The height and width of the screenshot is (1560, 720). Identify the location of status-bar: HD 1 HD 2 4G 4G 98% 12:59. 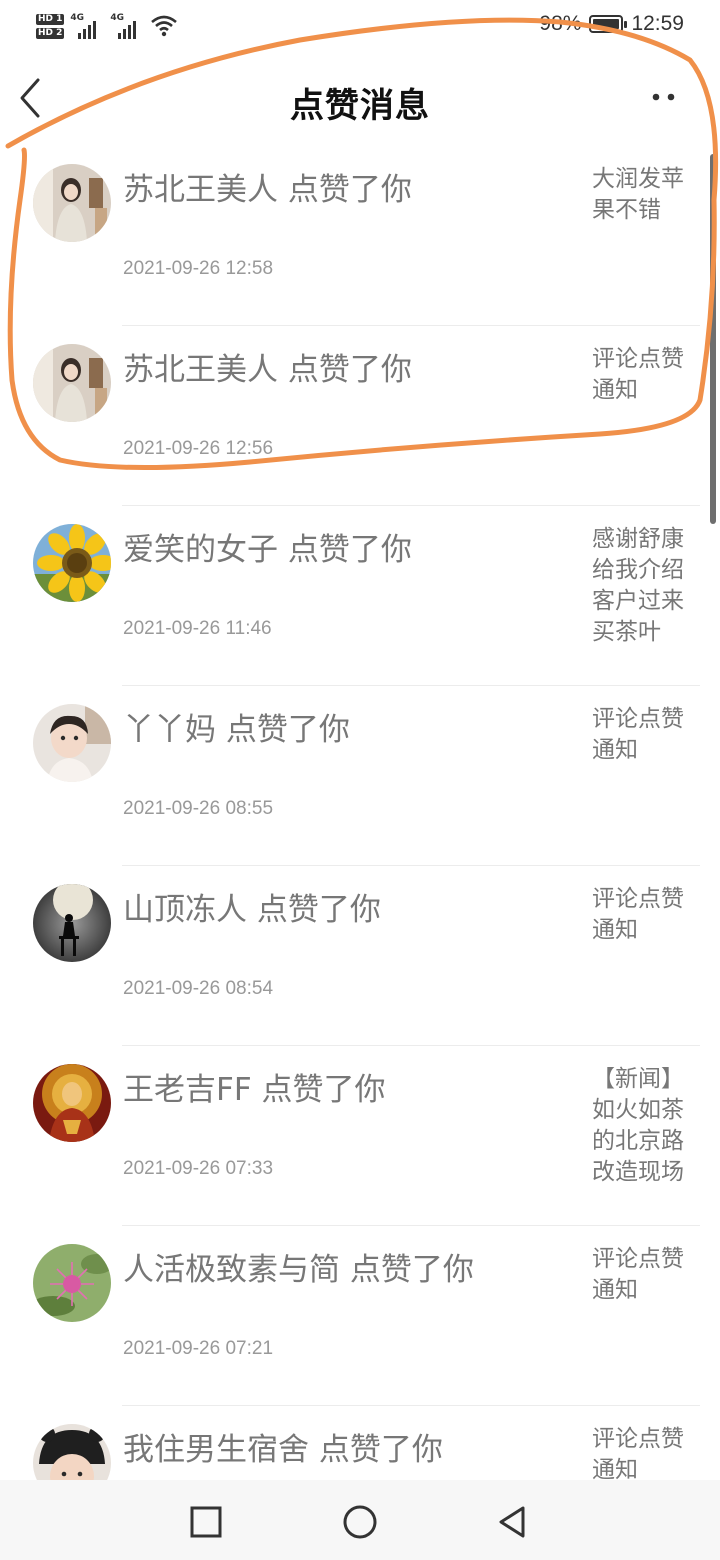
(360, 25).